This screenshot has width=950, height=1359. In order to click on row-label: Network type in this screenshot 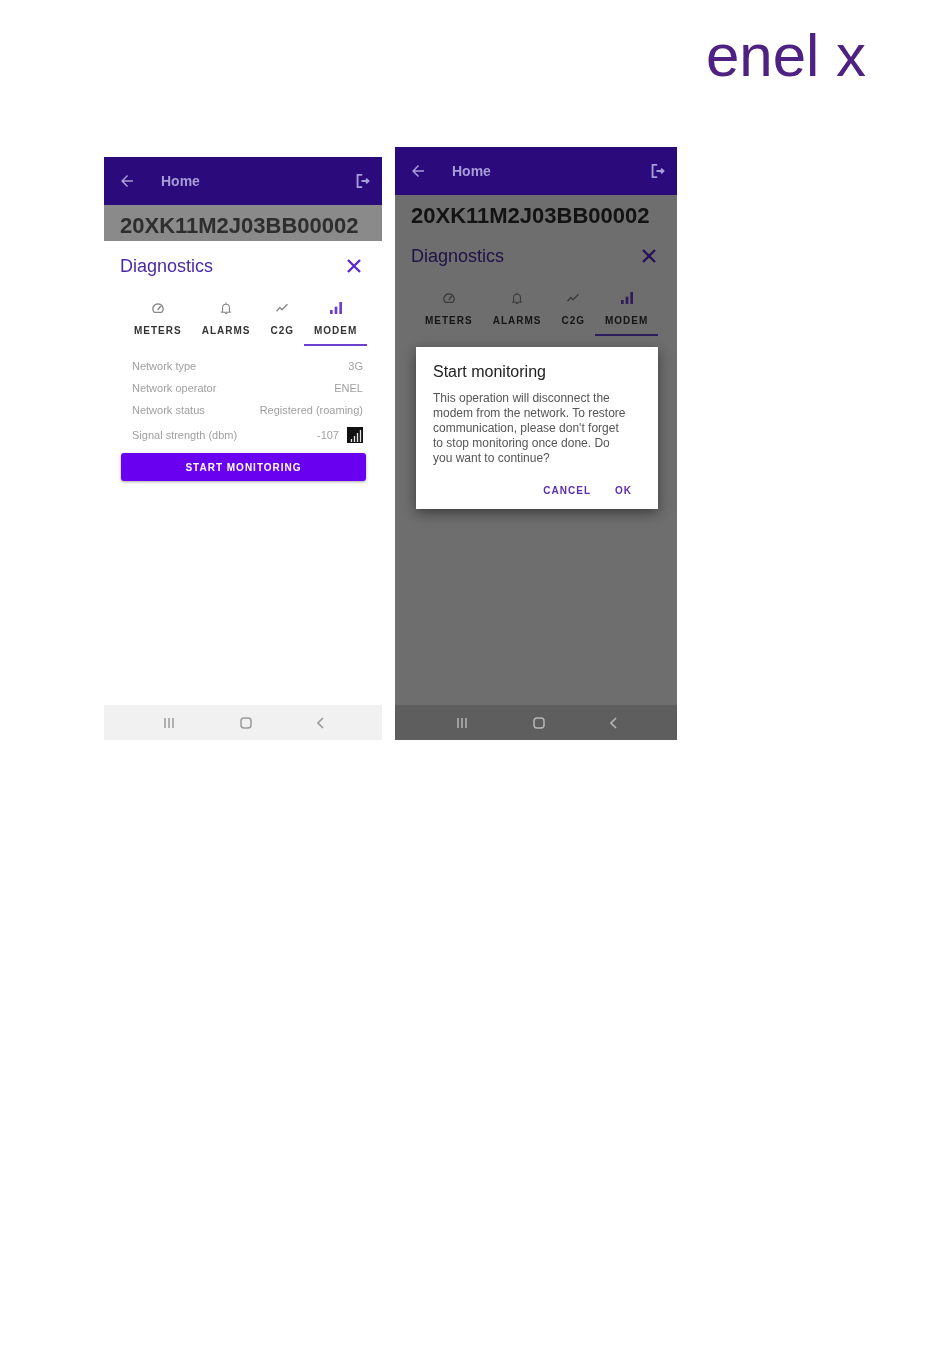, I will do `click(164, 366)`.